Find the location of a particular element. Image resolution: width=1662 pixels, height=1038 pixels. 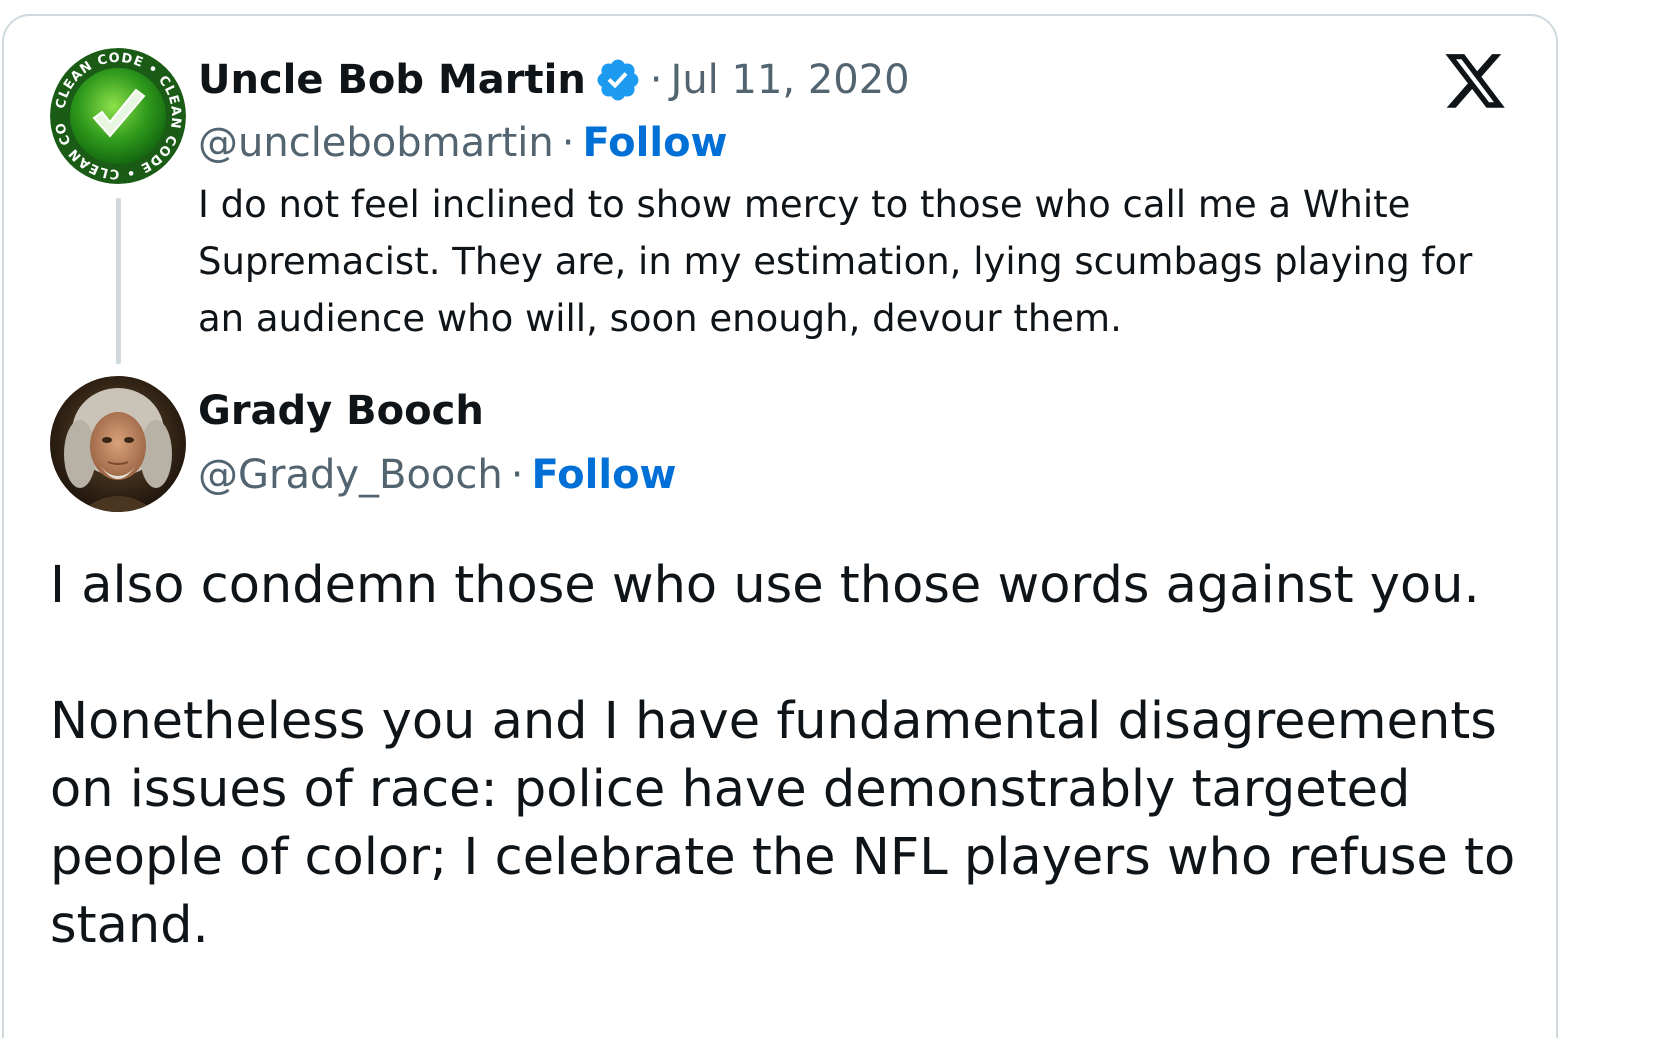

x-logo-icon is located at coordinates (1475, 85).